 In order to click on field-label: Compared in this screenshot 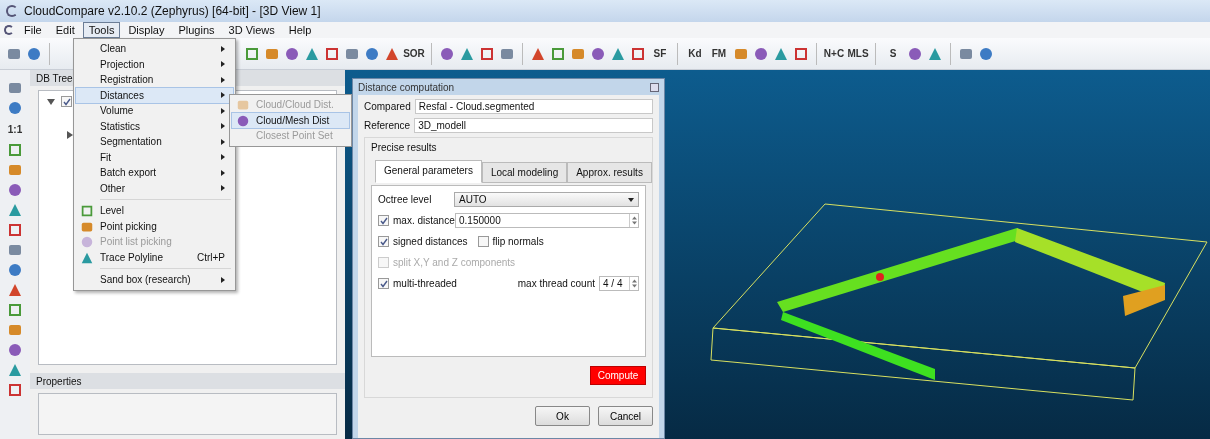, I will do `click(387, 107)`.